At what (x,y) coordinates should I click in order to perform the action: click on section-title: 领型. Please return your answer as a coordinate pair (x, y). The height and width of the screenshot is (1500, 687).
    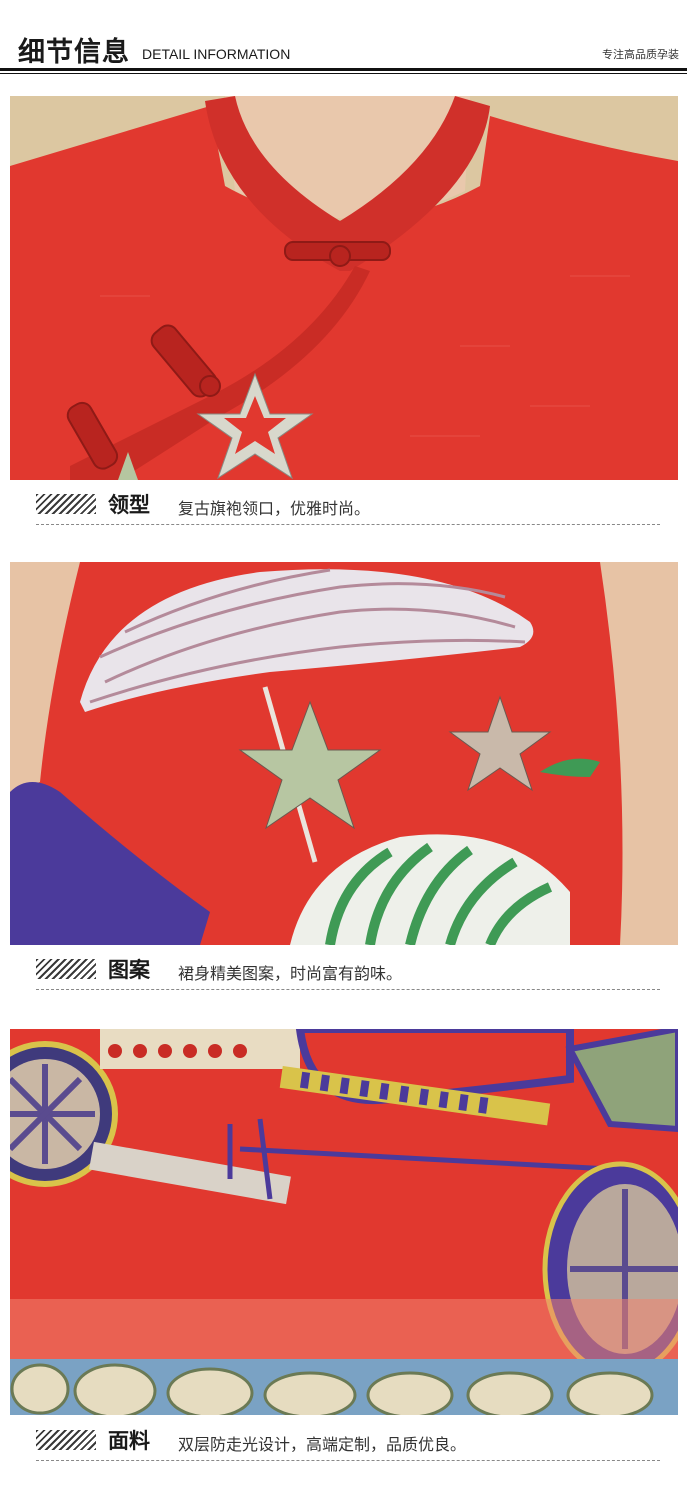
    Looking at the image, I should click on (129, 505).